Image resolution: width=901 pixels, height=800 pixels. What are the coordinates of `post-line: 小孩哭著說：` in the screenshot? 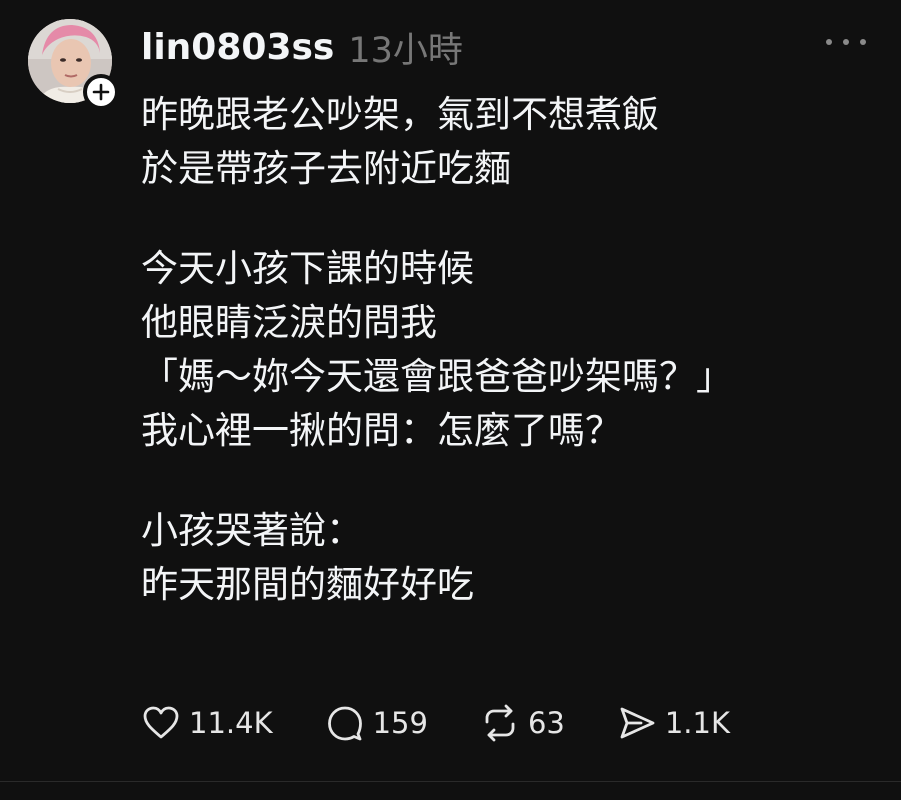 It's located at (252, 530).